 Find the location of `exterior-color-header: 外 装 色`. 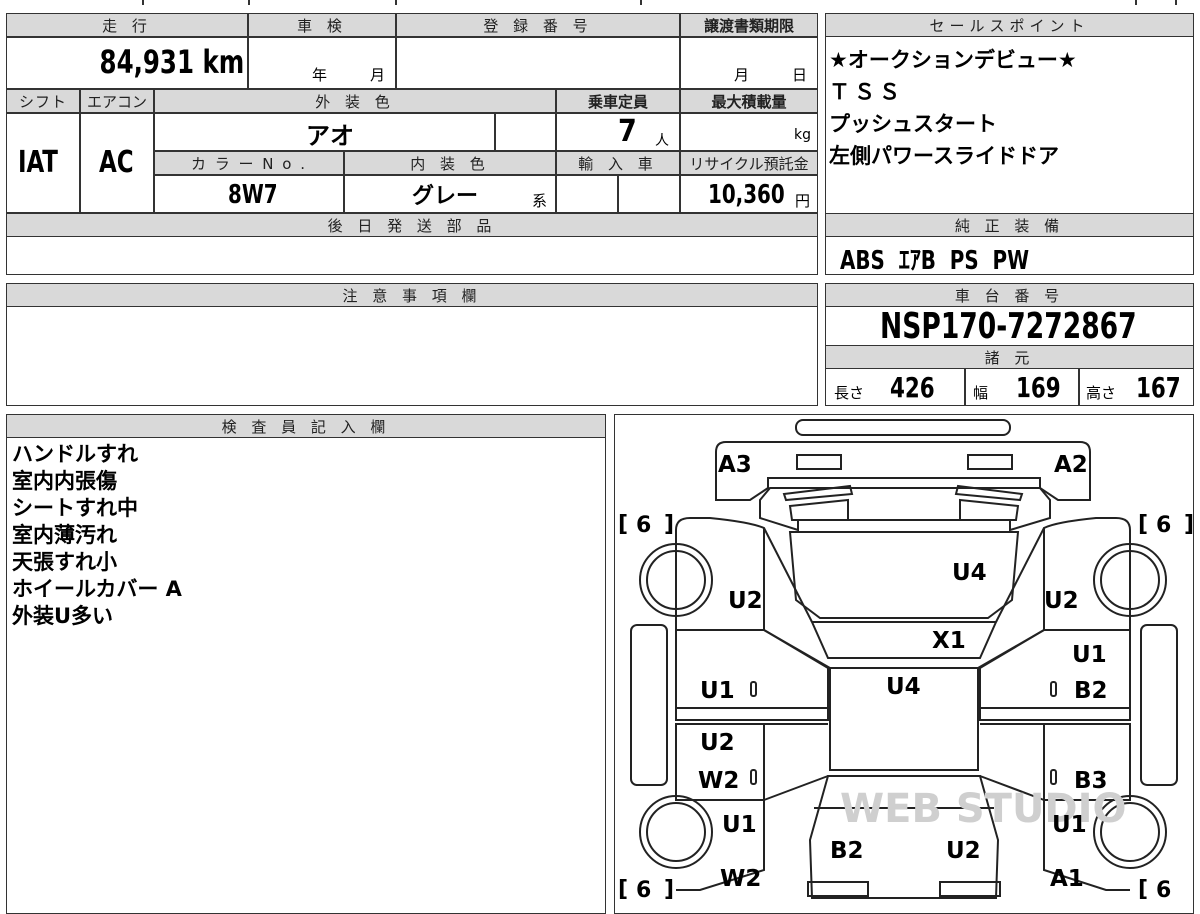

exterior-color-header: 外 装 色 is located at coordinates (355, 101).